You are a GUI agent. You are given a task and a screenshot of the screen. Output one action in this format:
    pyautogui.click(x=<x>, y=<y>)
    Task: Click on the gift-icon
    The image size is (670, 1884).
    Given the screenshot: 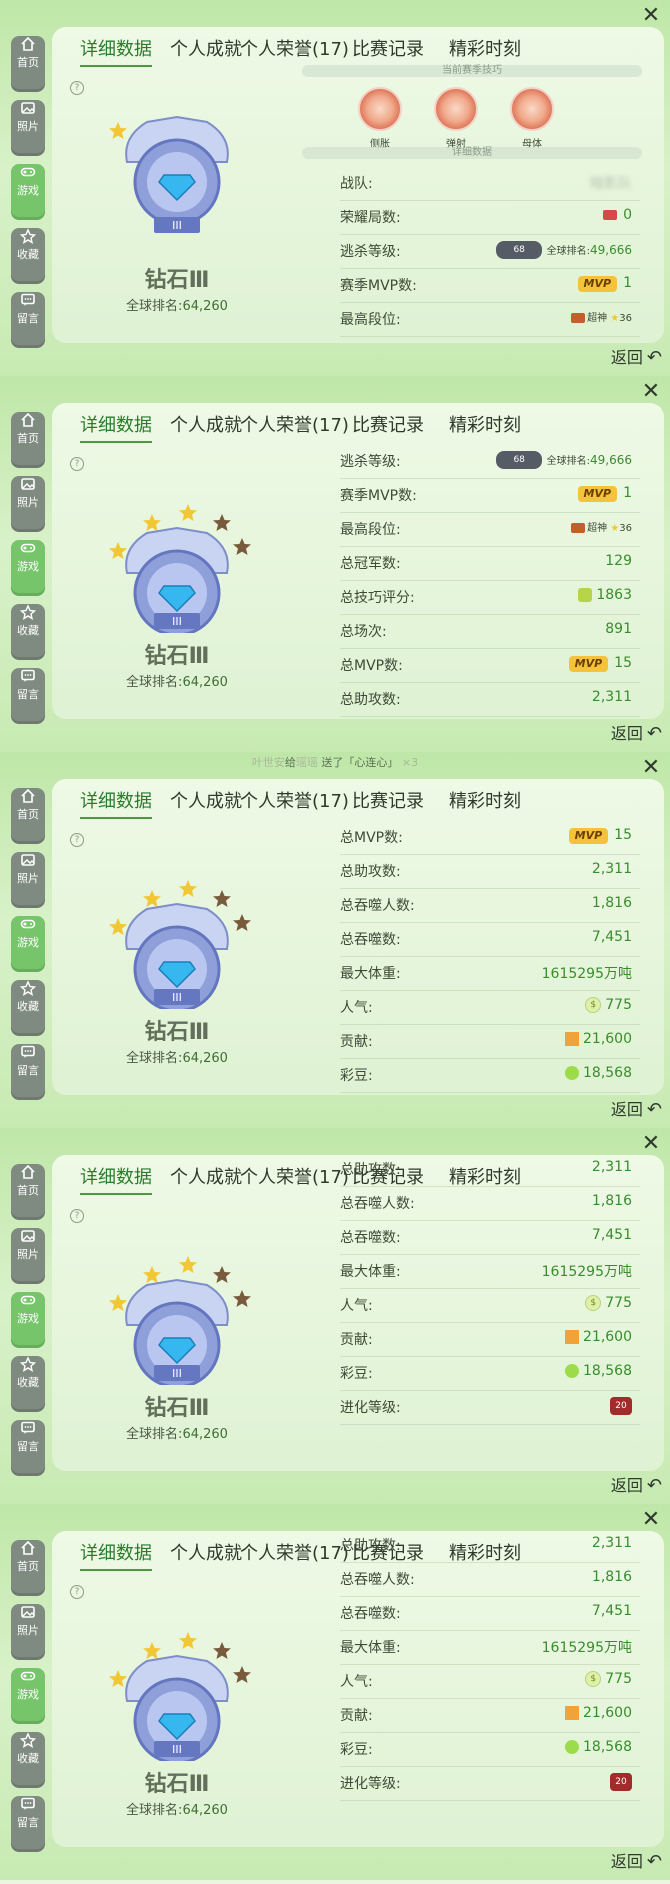 What is the action you would take?
    pyautogui.click(x=572, y=1337)
    